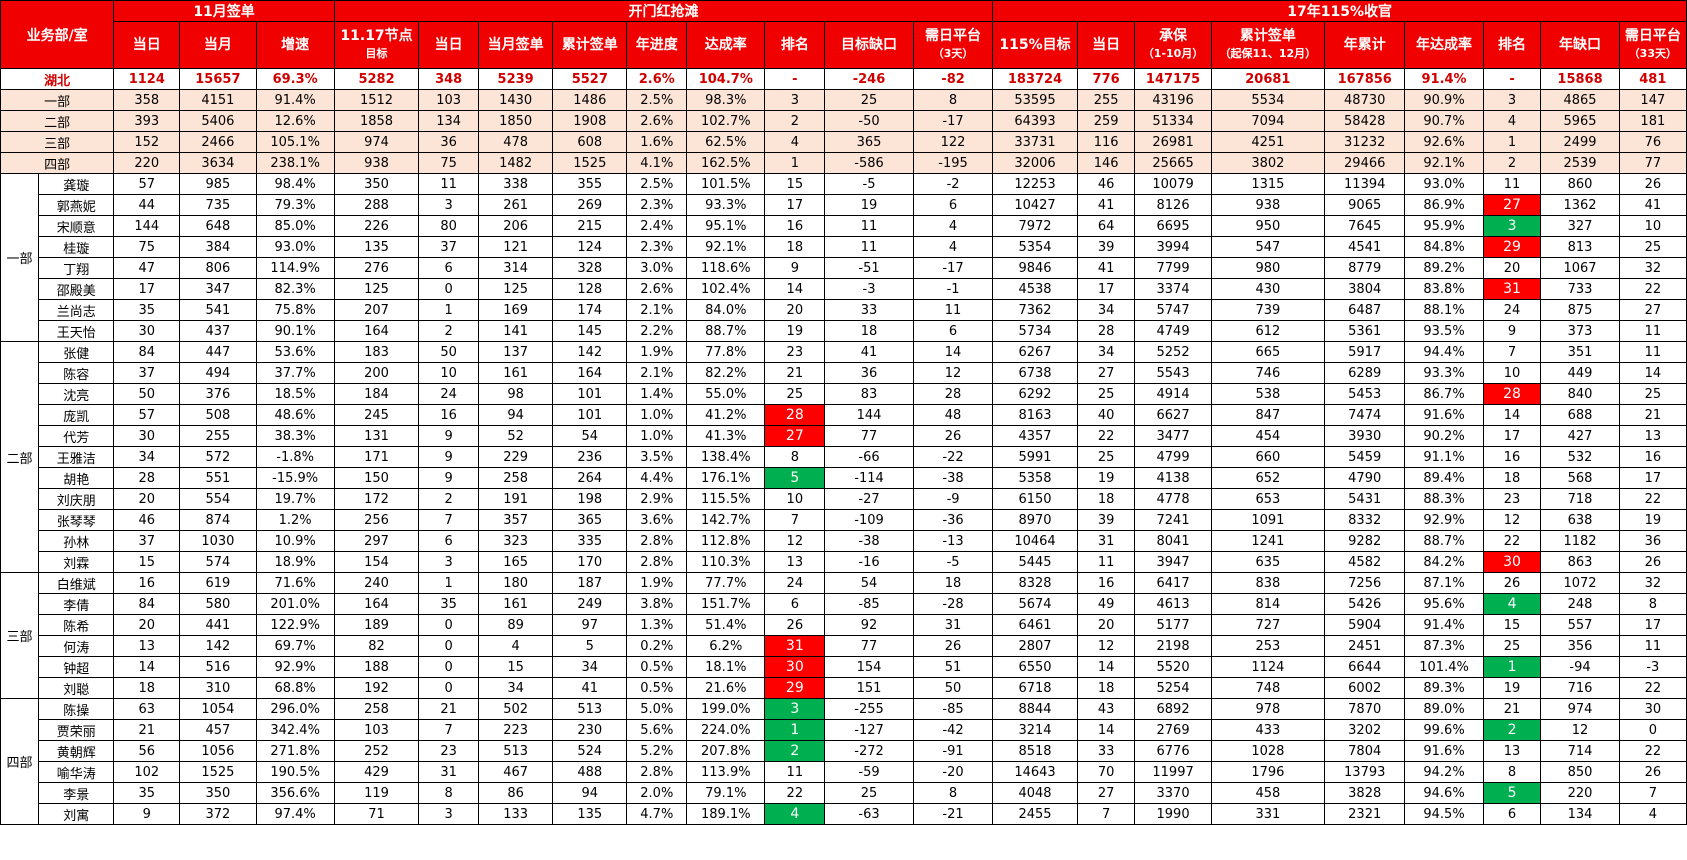  Describe the element at coordinates (1652, 667) in the screenshot. I see `table-cell: -3` at that location.